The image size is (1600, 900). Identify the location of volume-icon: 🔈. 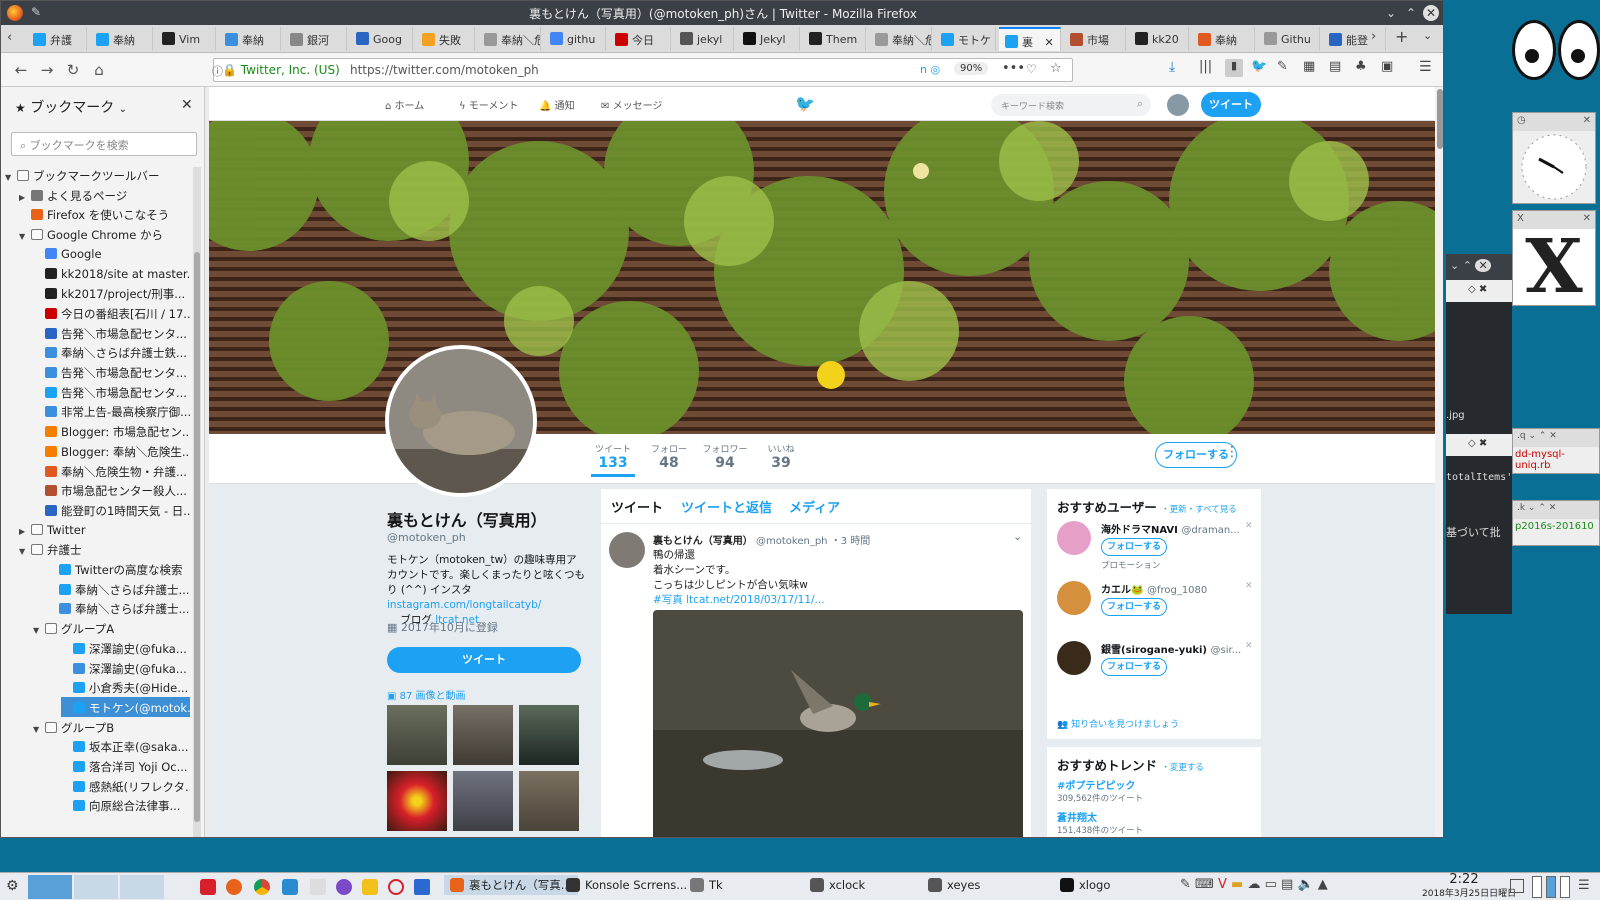
(1305, 884).